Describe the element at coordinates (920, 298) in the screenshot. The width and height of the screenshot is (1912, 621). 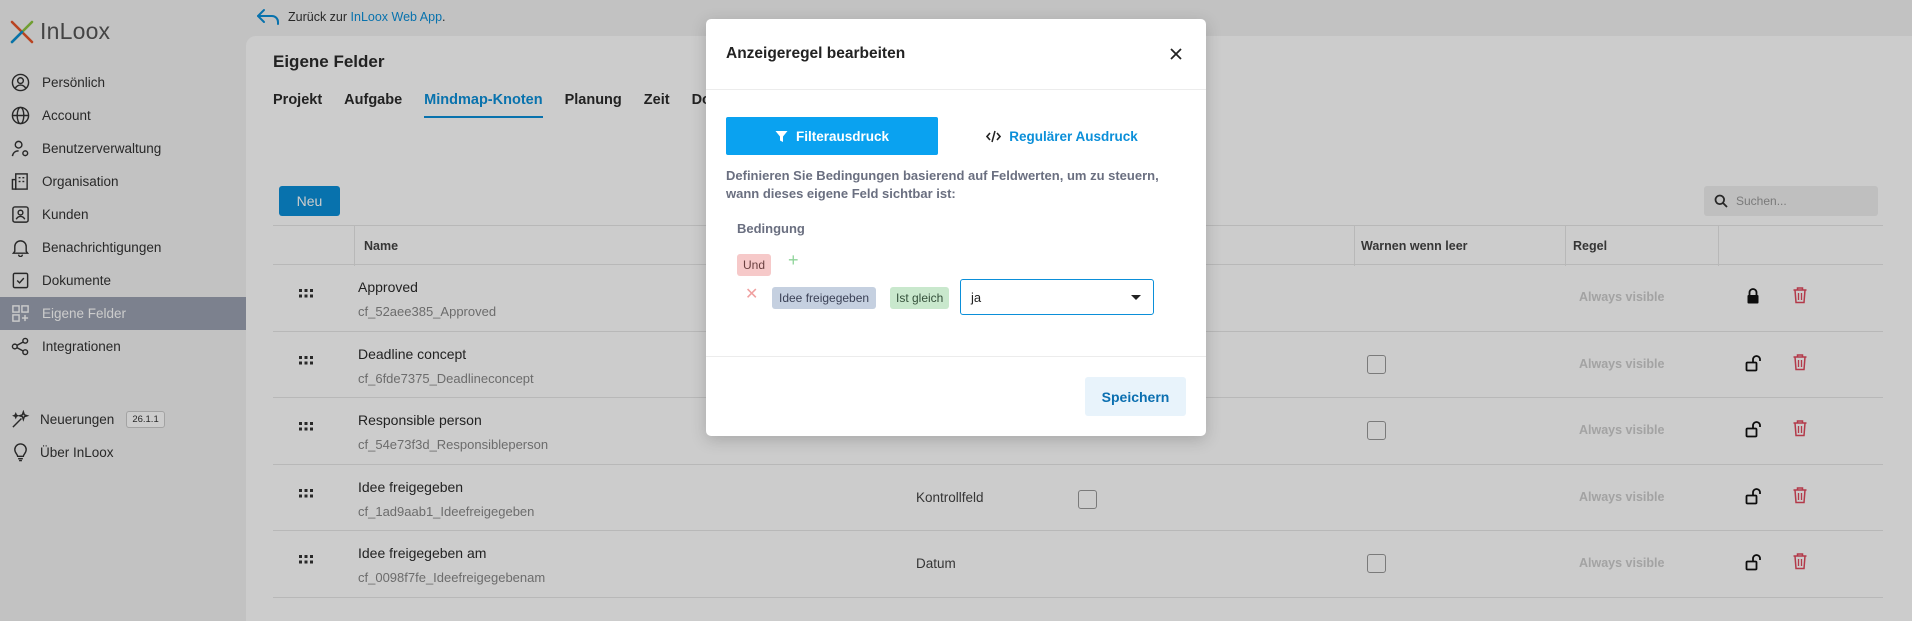
I see `condition-operator-chip: Ist gleich` at that location.